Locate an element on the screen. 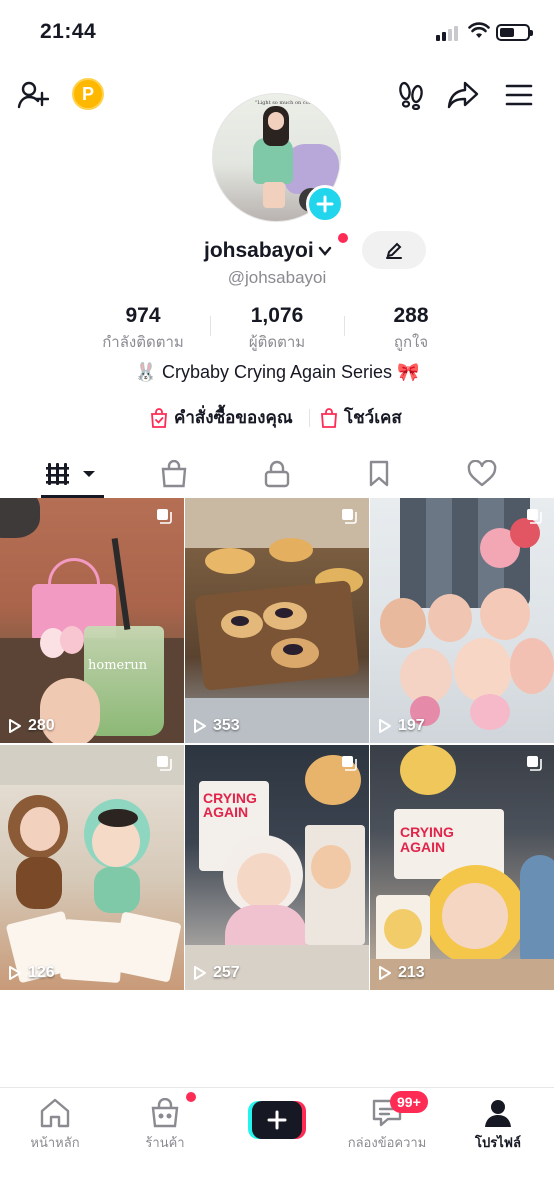 The image size is (554, 1199). showcase-link: โชว์เคส is located at coordinates (361, 417).